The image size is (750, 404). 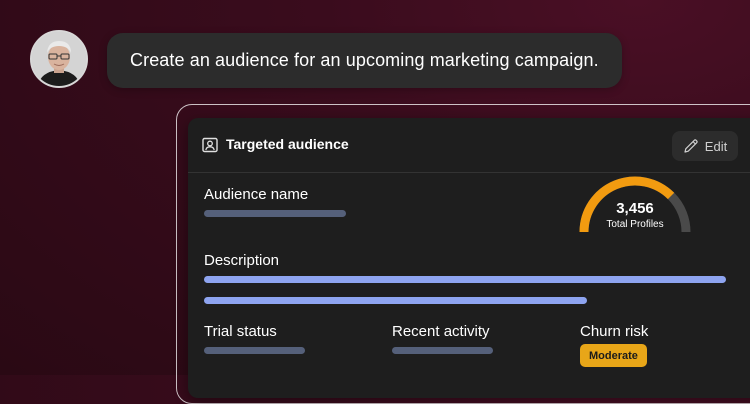 What do you see at coordinates (442, 350) in the screenshot?
I see `recent-activity-value-placeholder` at bounding box center [442, 350].